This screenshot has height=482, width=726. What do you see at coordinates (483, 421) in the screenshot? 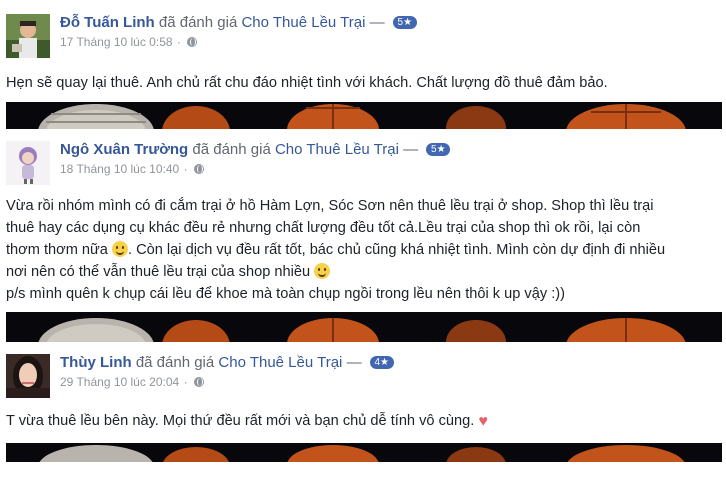
I see `heart-emoji-icon: ♥` at bounding box center [483, 421].